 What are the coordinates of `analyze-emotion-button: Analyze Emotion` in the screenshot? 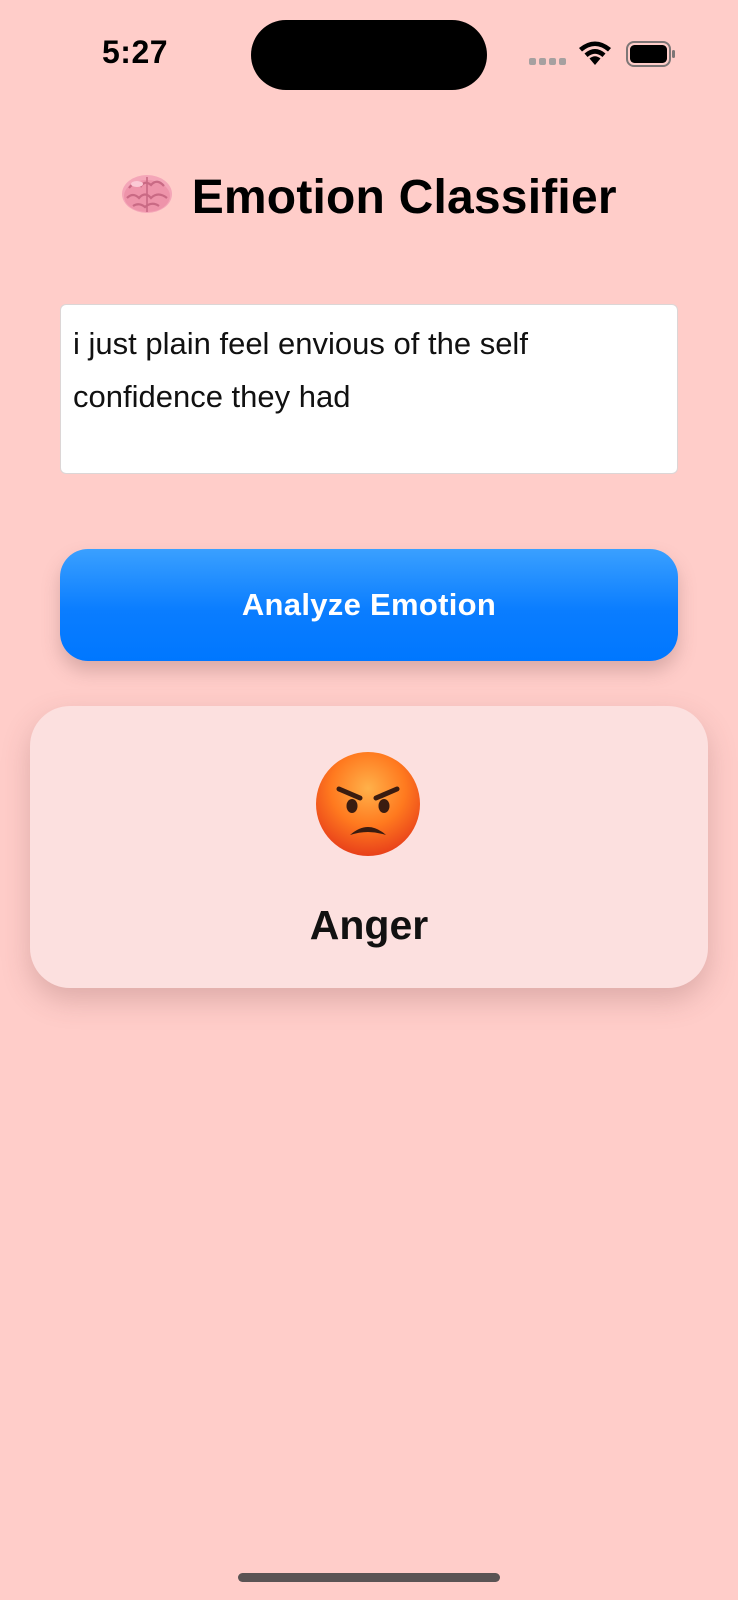 It's located at (369, 605).